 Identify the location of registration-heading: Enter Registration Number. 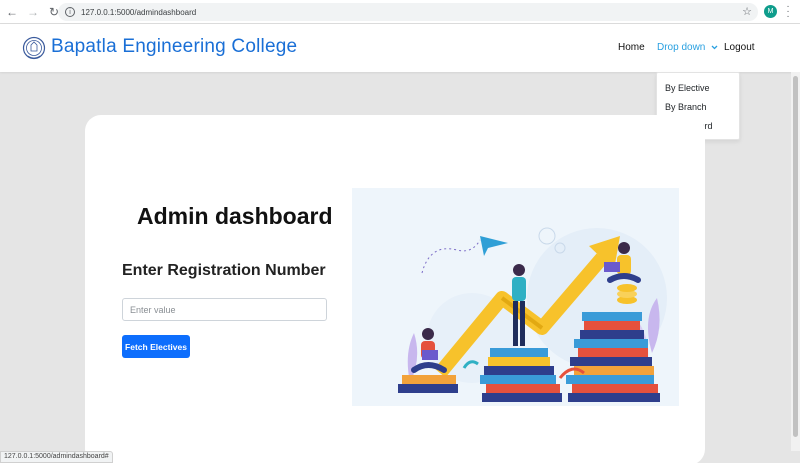
(224, 270).